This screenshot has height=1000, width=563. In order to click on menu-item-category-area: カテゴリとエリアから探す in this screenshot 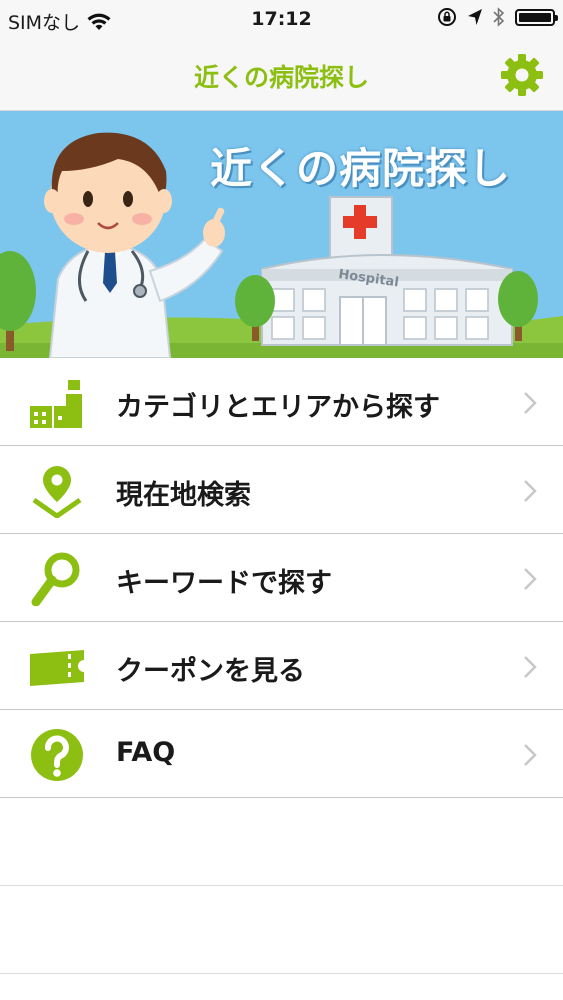, I will do `click(281, 402)`.